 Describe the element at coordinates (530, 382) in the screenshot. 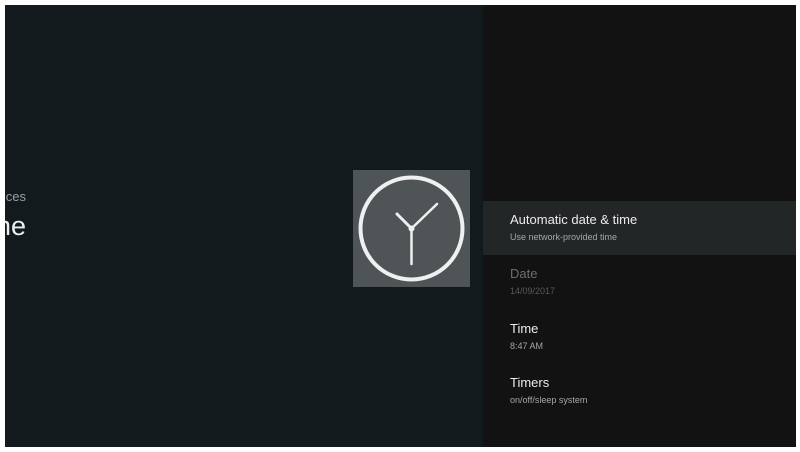

I see `list-item-title: Timers` at that location.